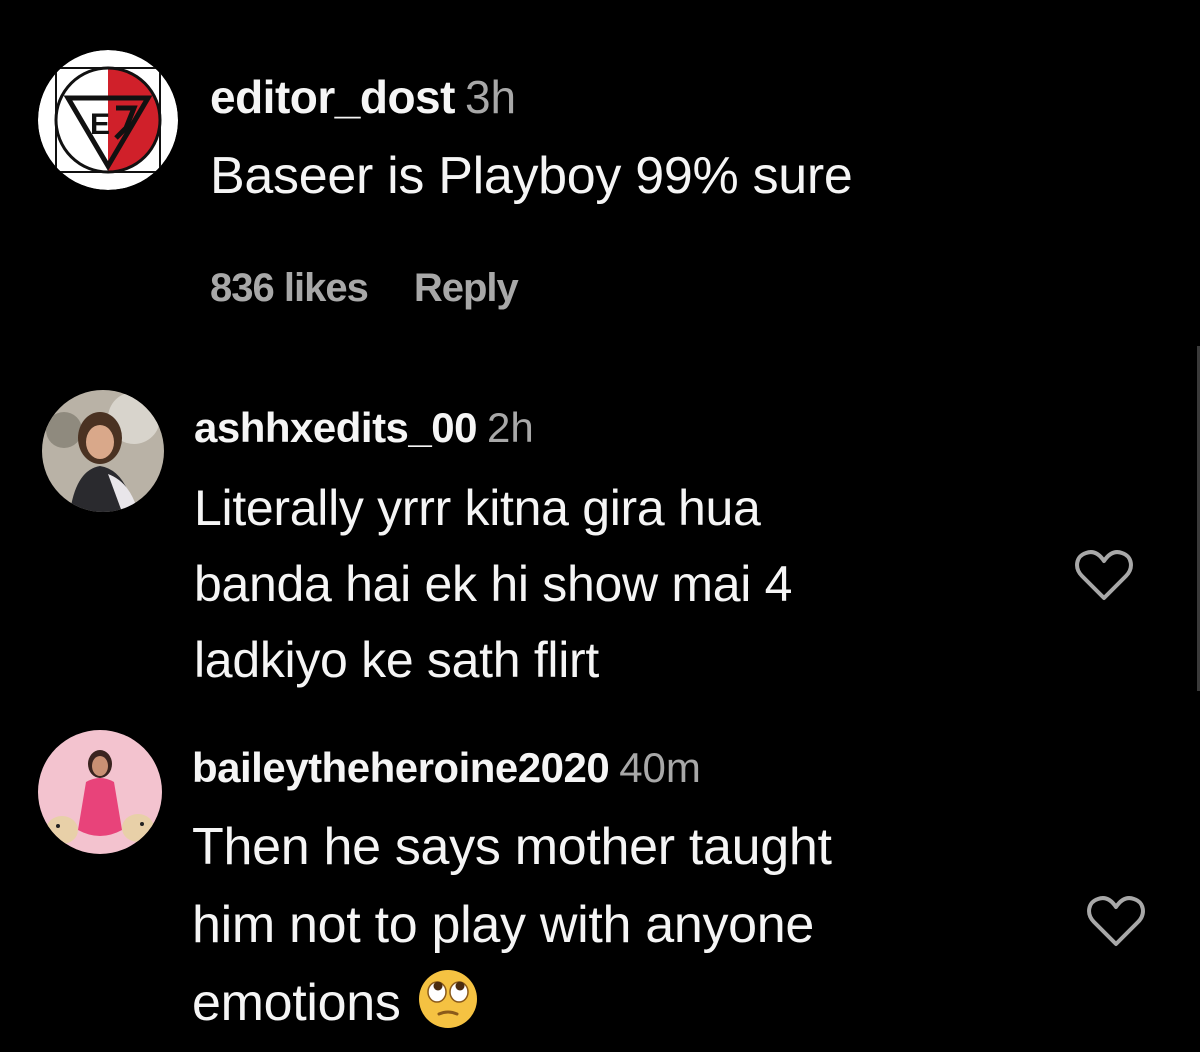  What do you see at coordinates (289, 288) in the screenshot?
I see `likes-count: 836 likes` at bounding box center [289, 288].